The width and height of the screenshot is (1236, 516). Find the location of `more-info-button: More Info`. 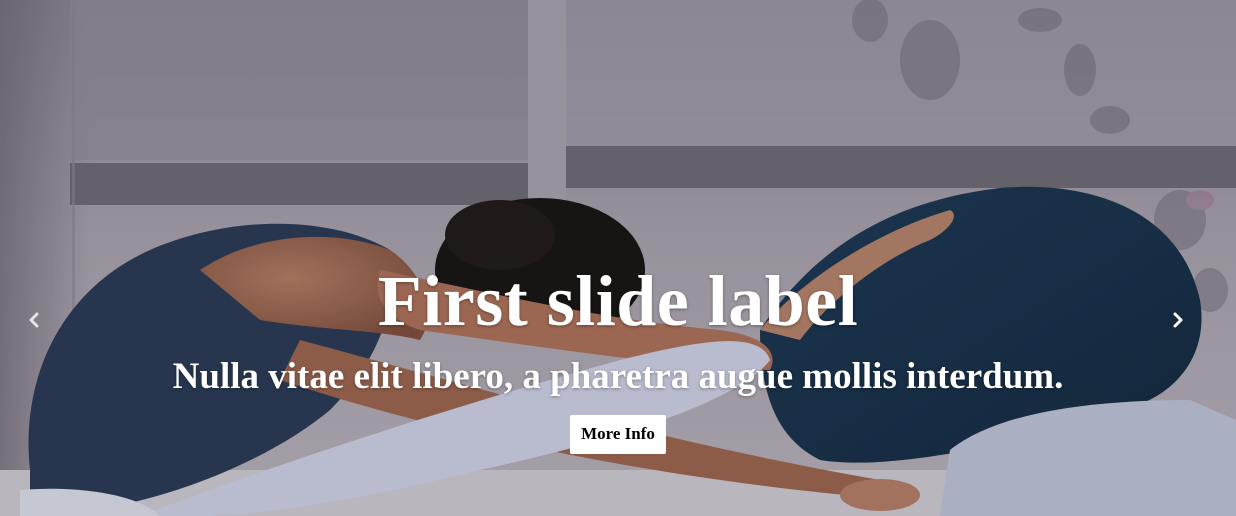

more-info-button: More Info is located at coordinates (618, 434).